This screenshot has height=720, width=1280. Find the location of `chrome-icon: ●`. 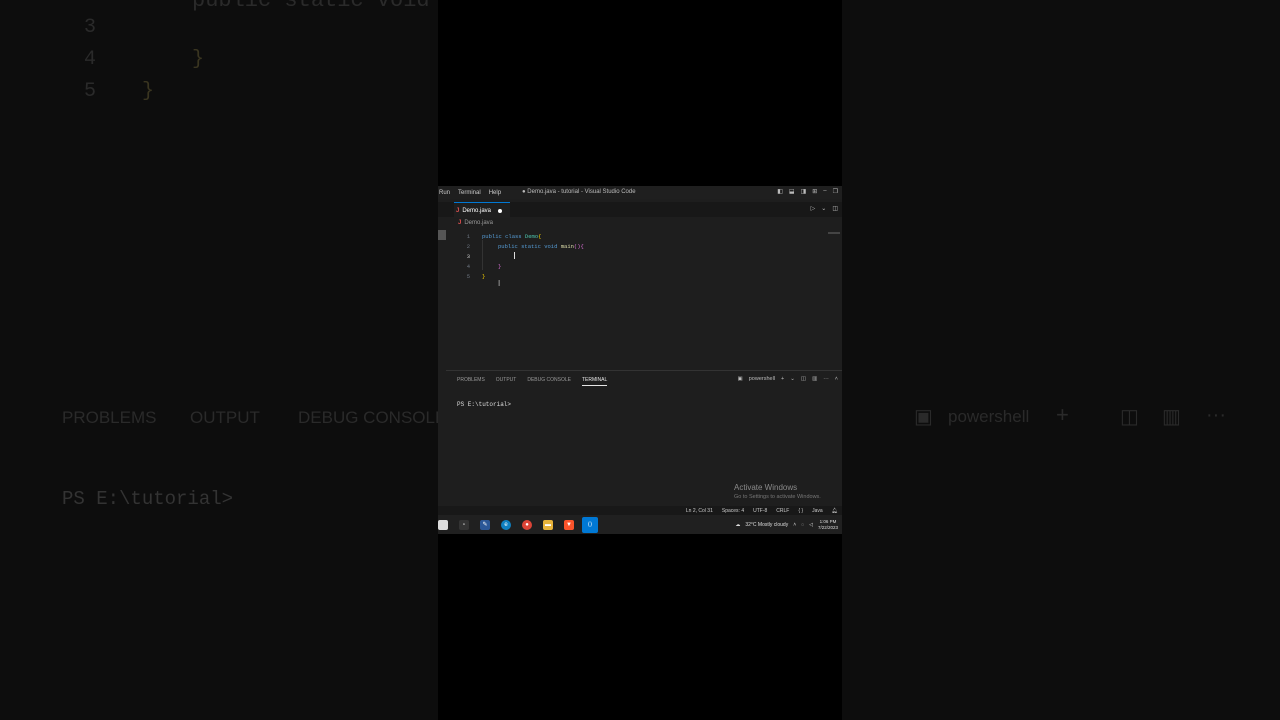

chrome-icon: ● is located at coordinates (527, 524).